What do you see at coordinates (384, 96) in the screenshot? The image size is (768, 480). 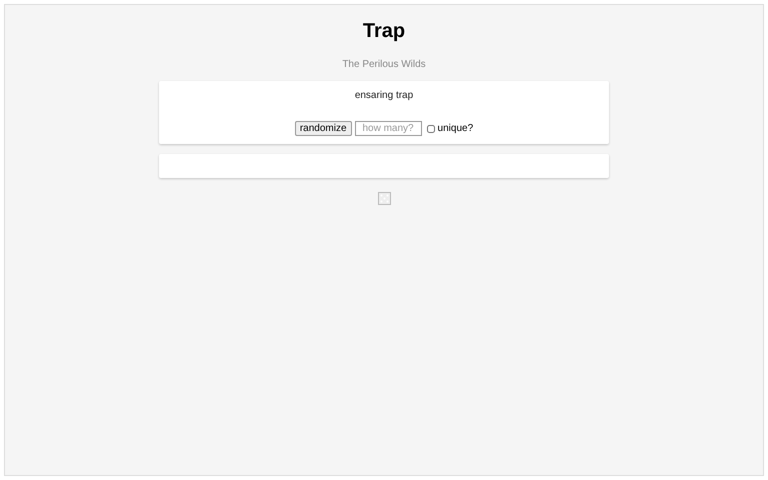 I see `result-text: ensaring trap` at bounding box center [384, 96].